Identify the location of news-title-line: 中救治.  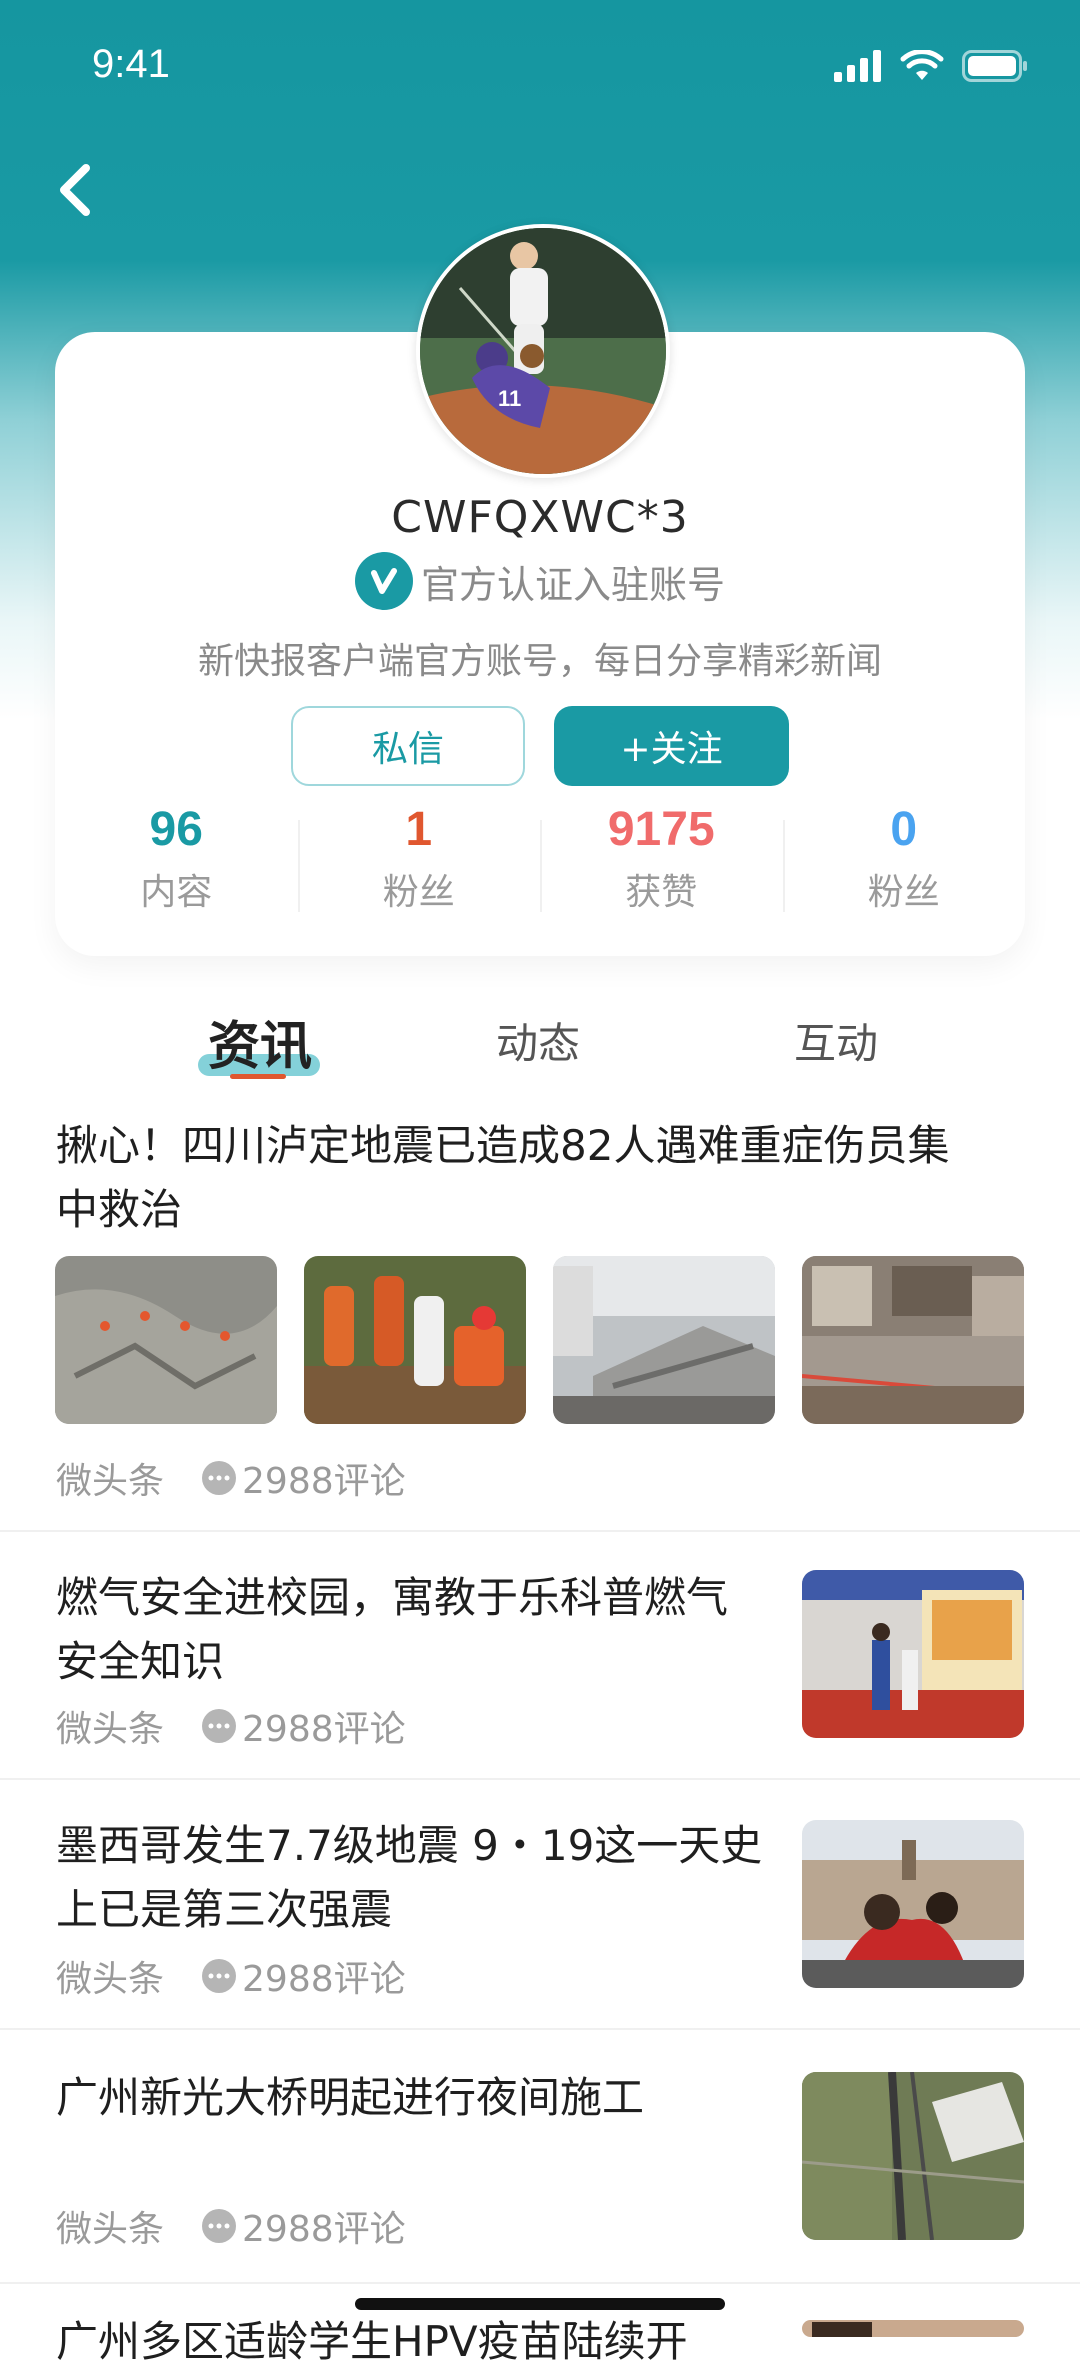
(119, 1209).